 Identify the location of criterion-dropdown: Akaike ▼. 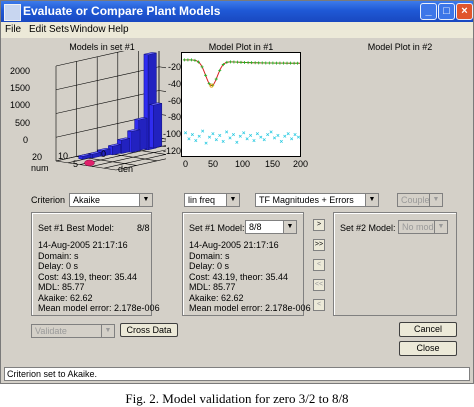
(111, 200).